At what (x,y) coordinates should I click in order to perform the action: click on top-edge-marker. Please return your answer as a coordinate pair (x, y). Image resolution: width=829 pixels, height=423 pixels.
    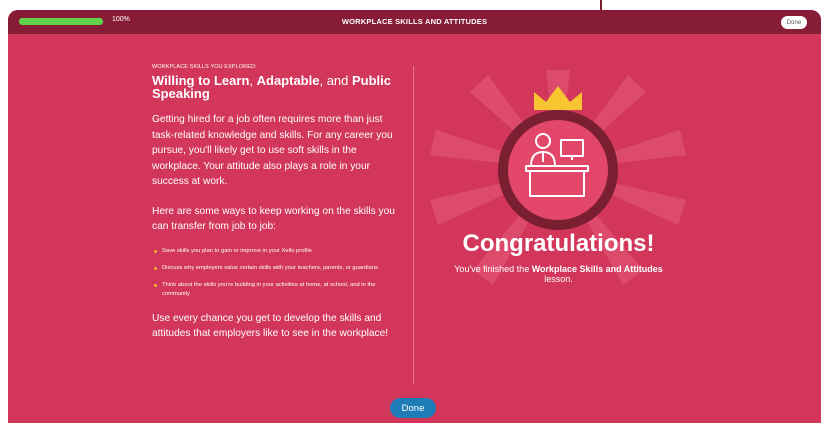
    Looking at the image, I should click on (601, 5).